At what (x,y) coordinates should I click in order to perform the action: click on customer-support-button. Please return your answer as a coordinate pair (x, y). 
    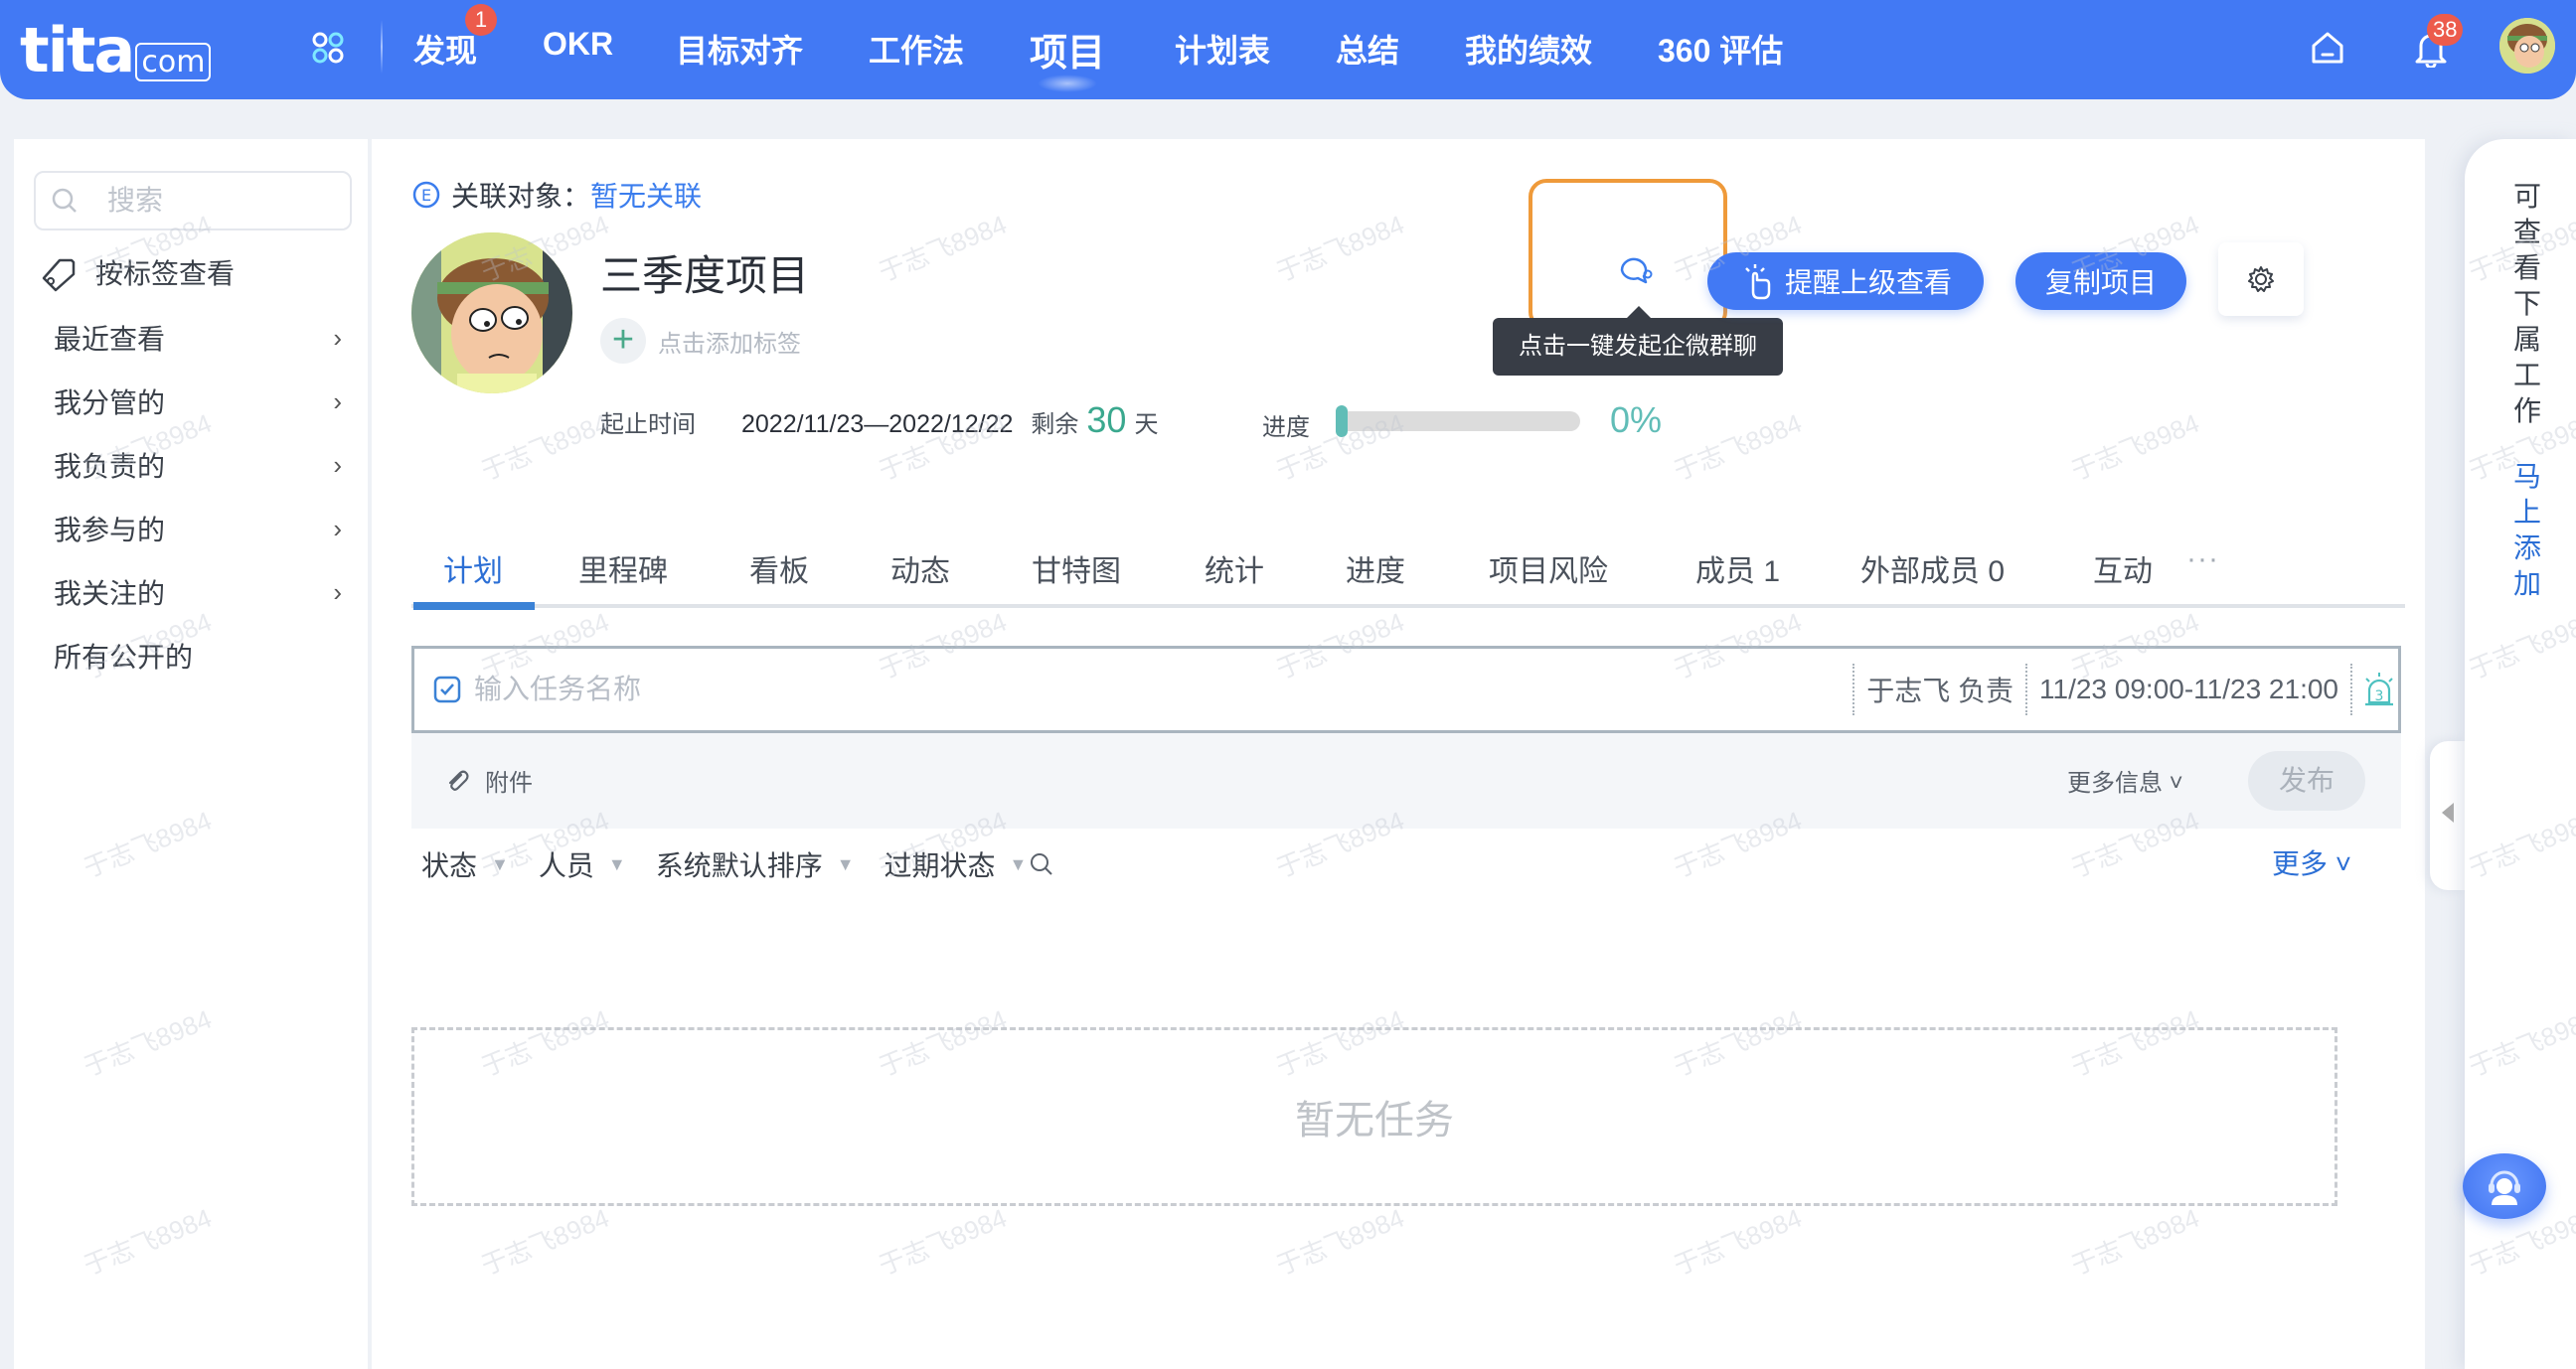
    Looking at the image, I should click on (2504, 1186).